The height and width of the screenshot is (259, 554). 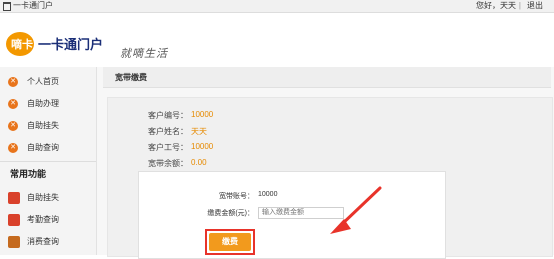 I want to click on report-loss-icon, so click(x=14, y=198).